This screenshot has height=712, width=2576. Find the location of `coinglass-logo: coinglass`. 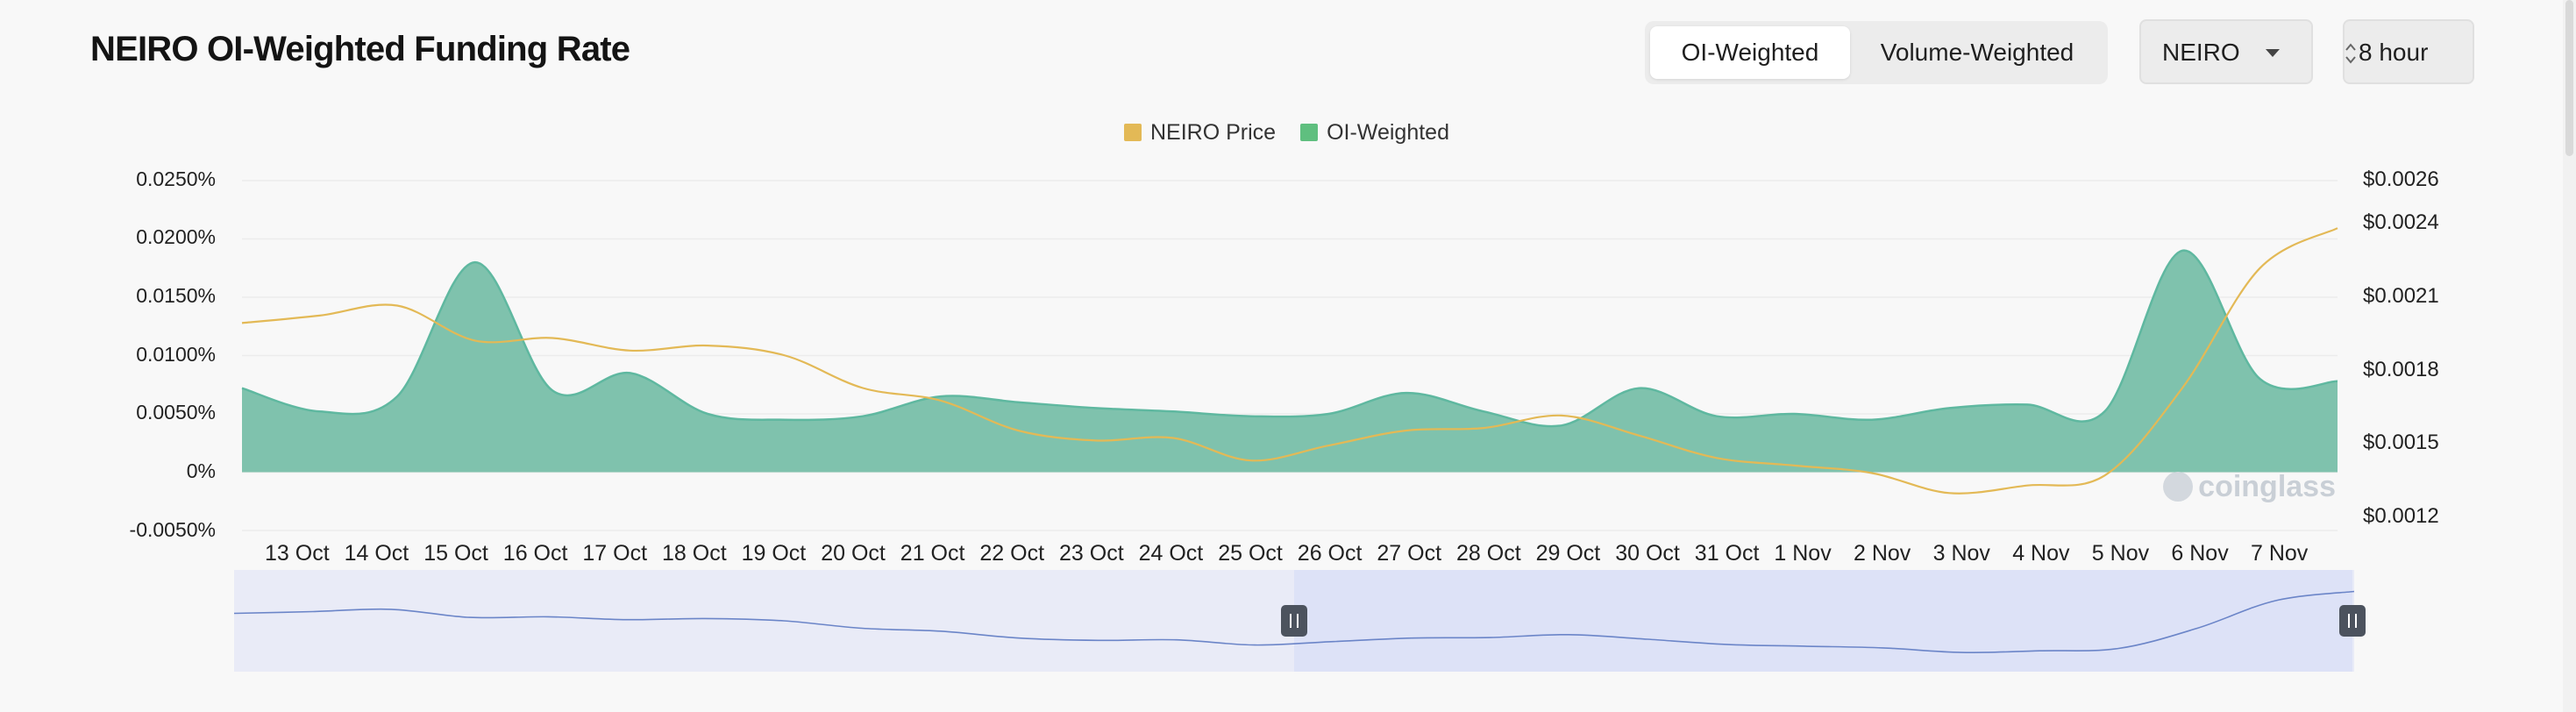

coinglass-logo: coinglass is located at coordinates (2267, 487).